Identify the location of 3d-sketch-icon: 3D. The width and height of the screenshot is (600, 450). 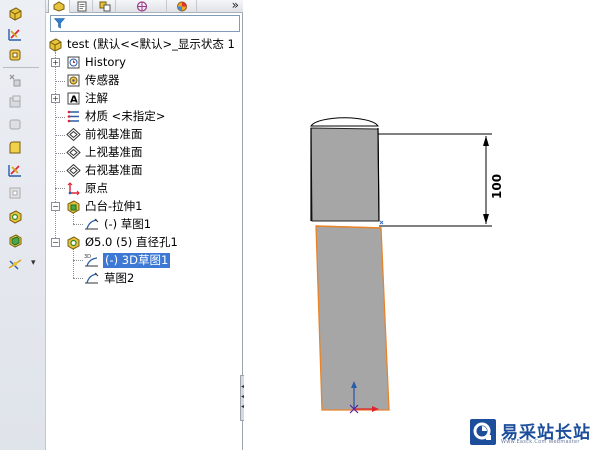
(91, 260).